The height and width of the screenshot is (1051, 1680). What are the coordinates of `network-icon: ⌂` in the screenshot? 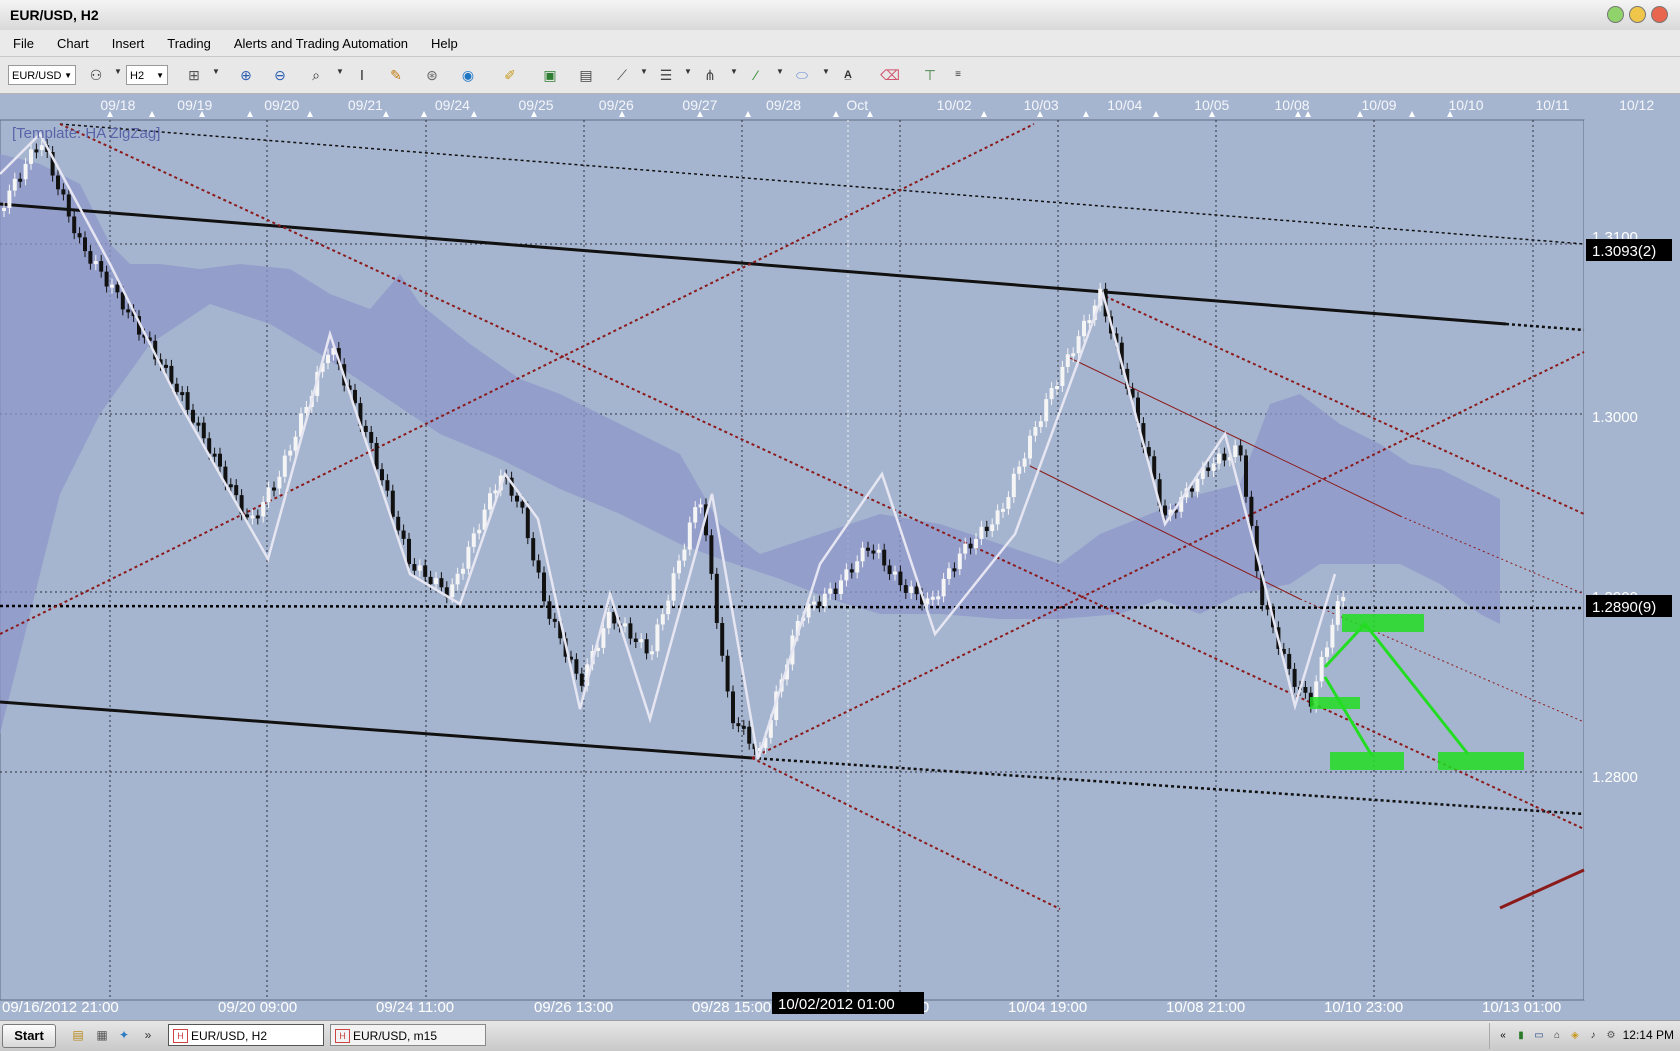 It's located at (1557, 1036).